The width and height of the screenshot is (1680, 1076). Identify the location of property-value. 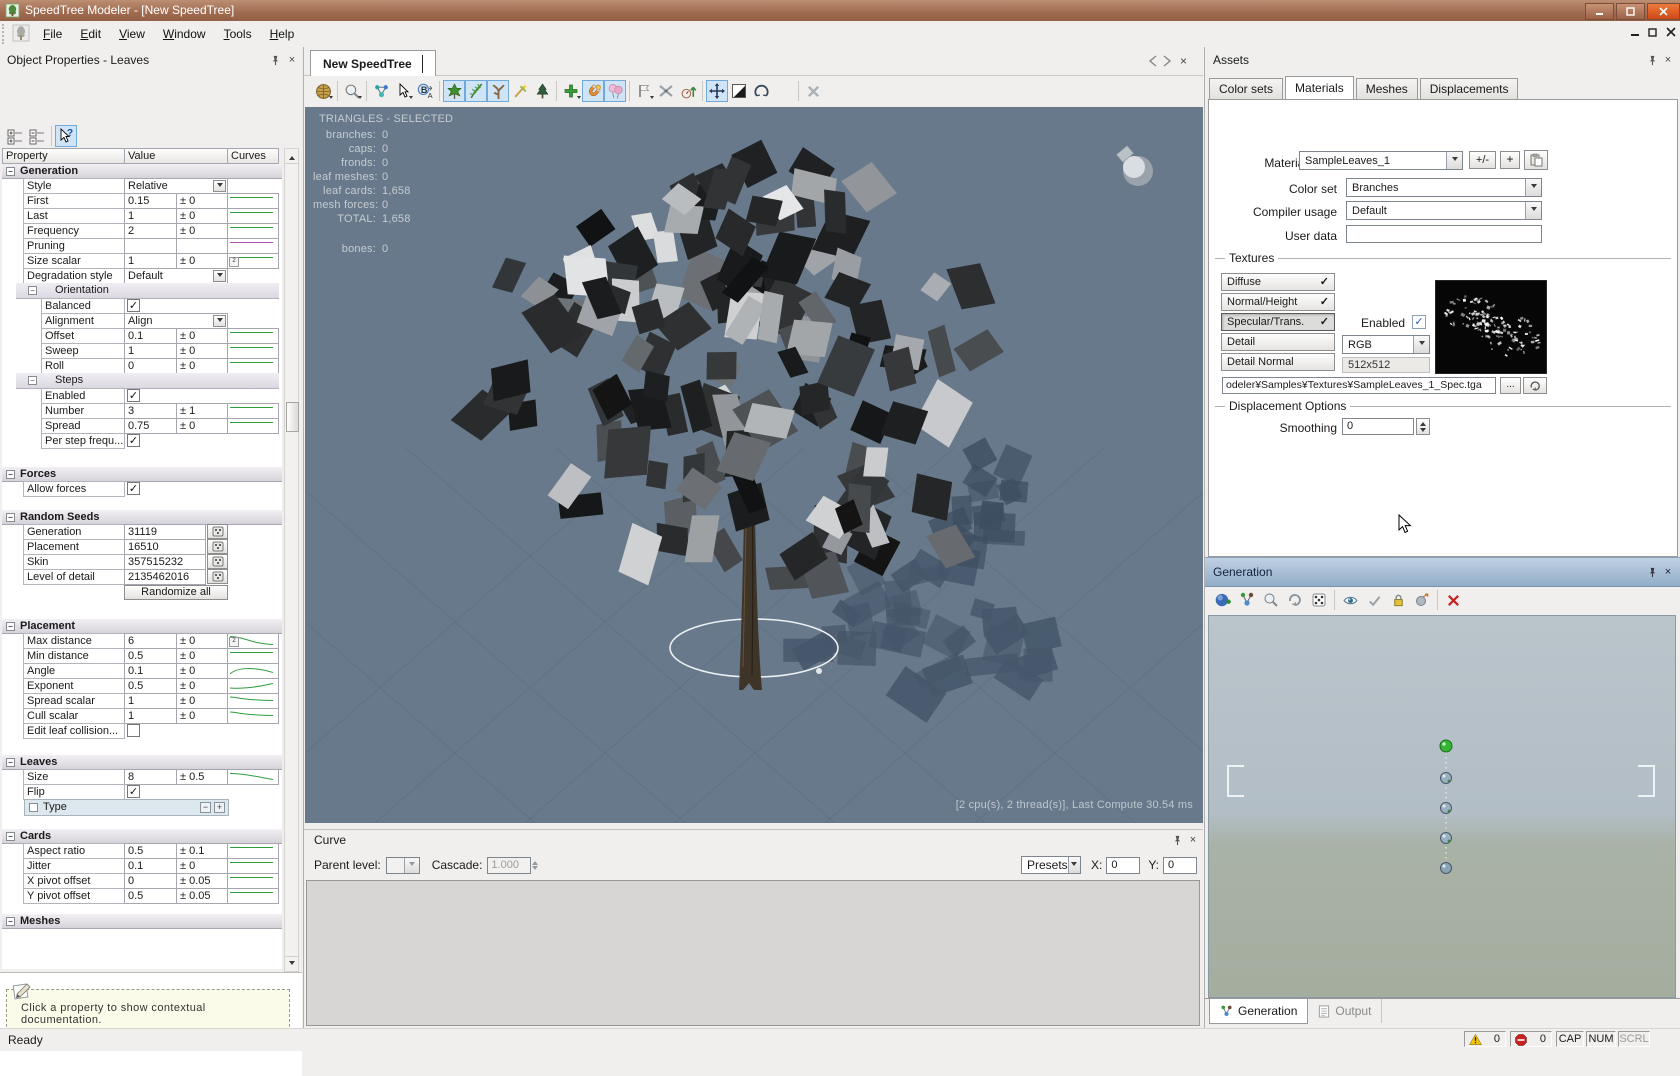
(150, 246).